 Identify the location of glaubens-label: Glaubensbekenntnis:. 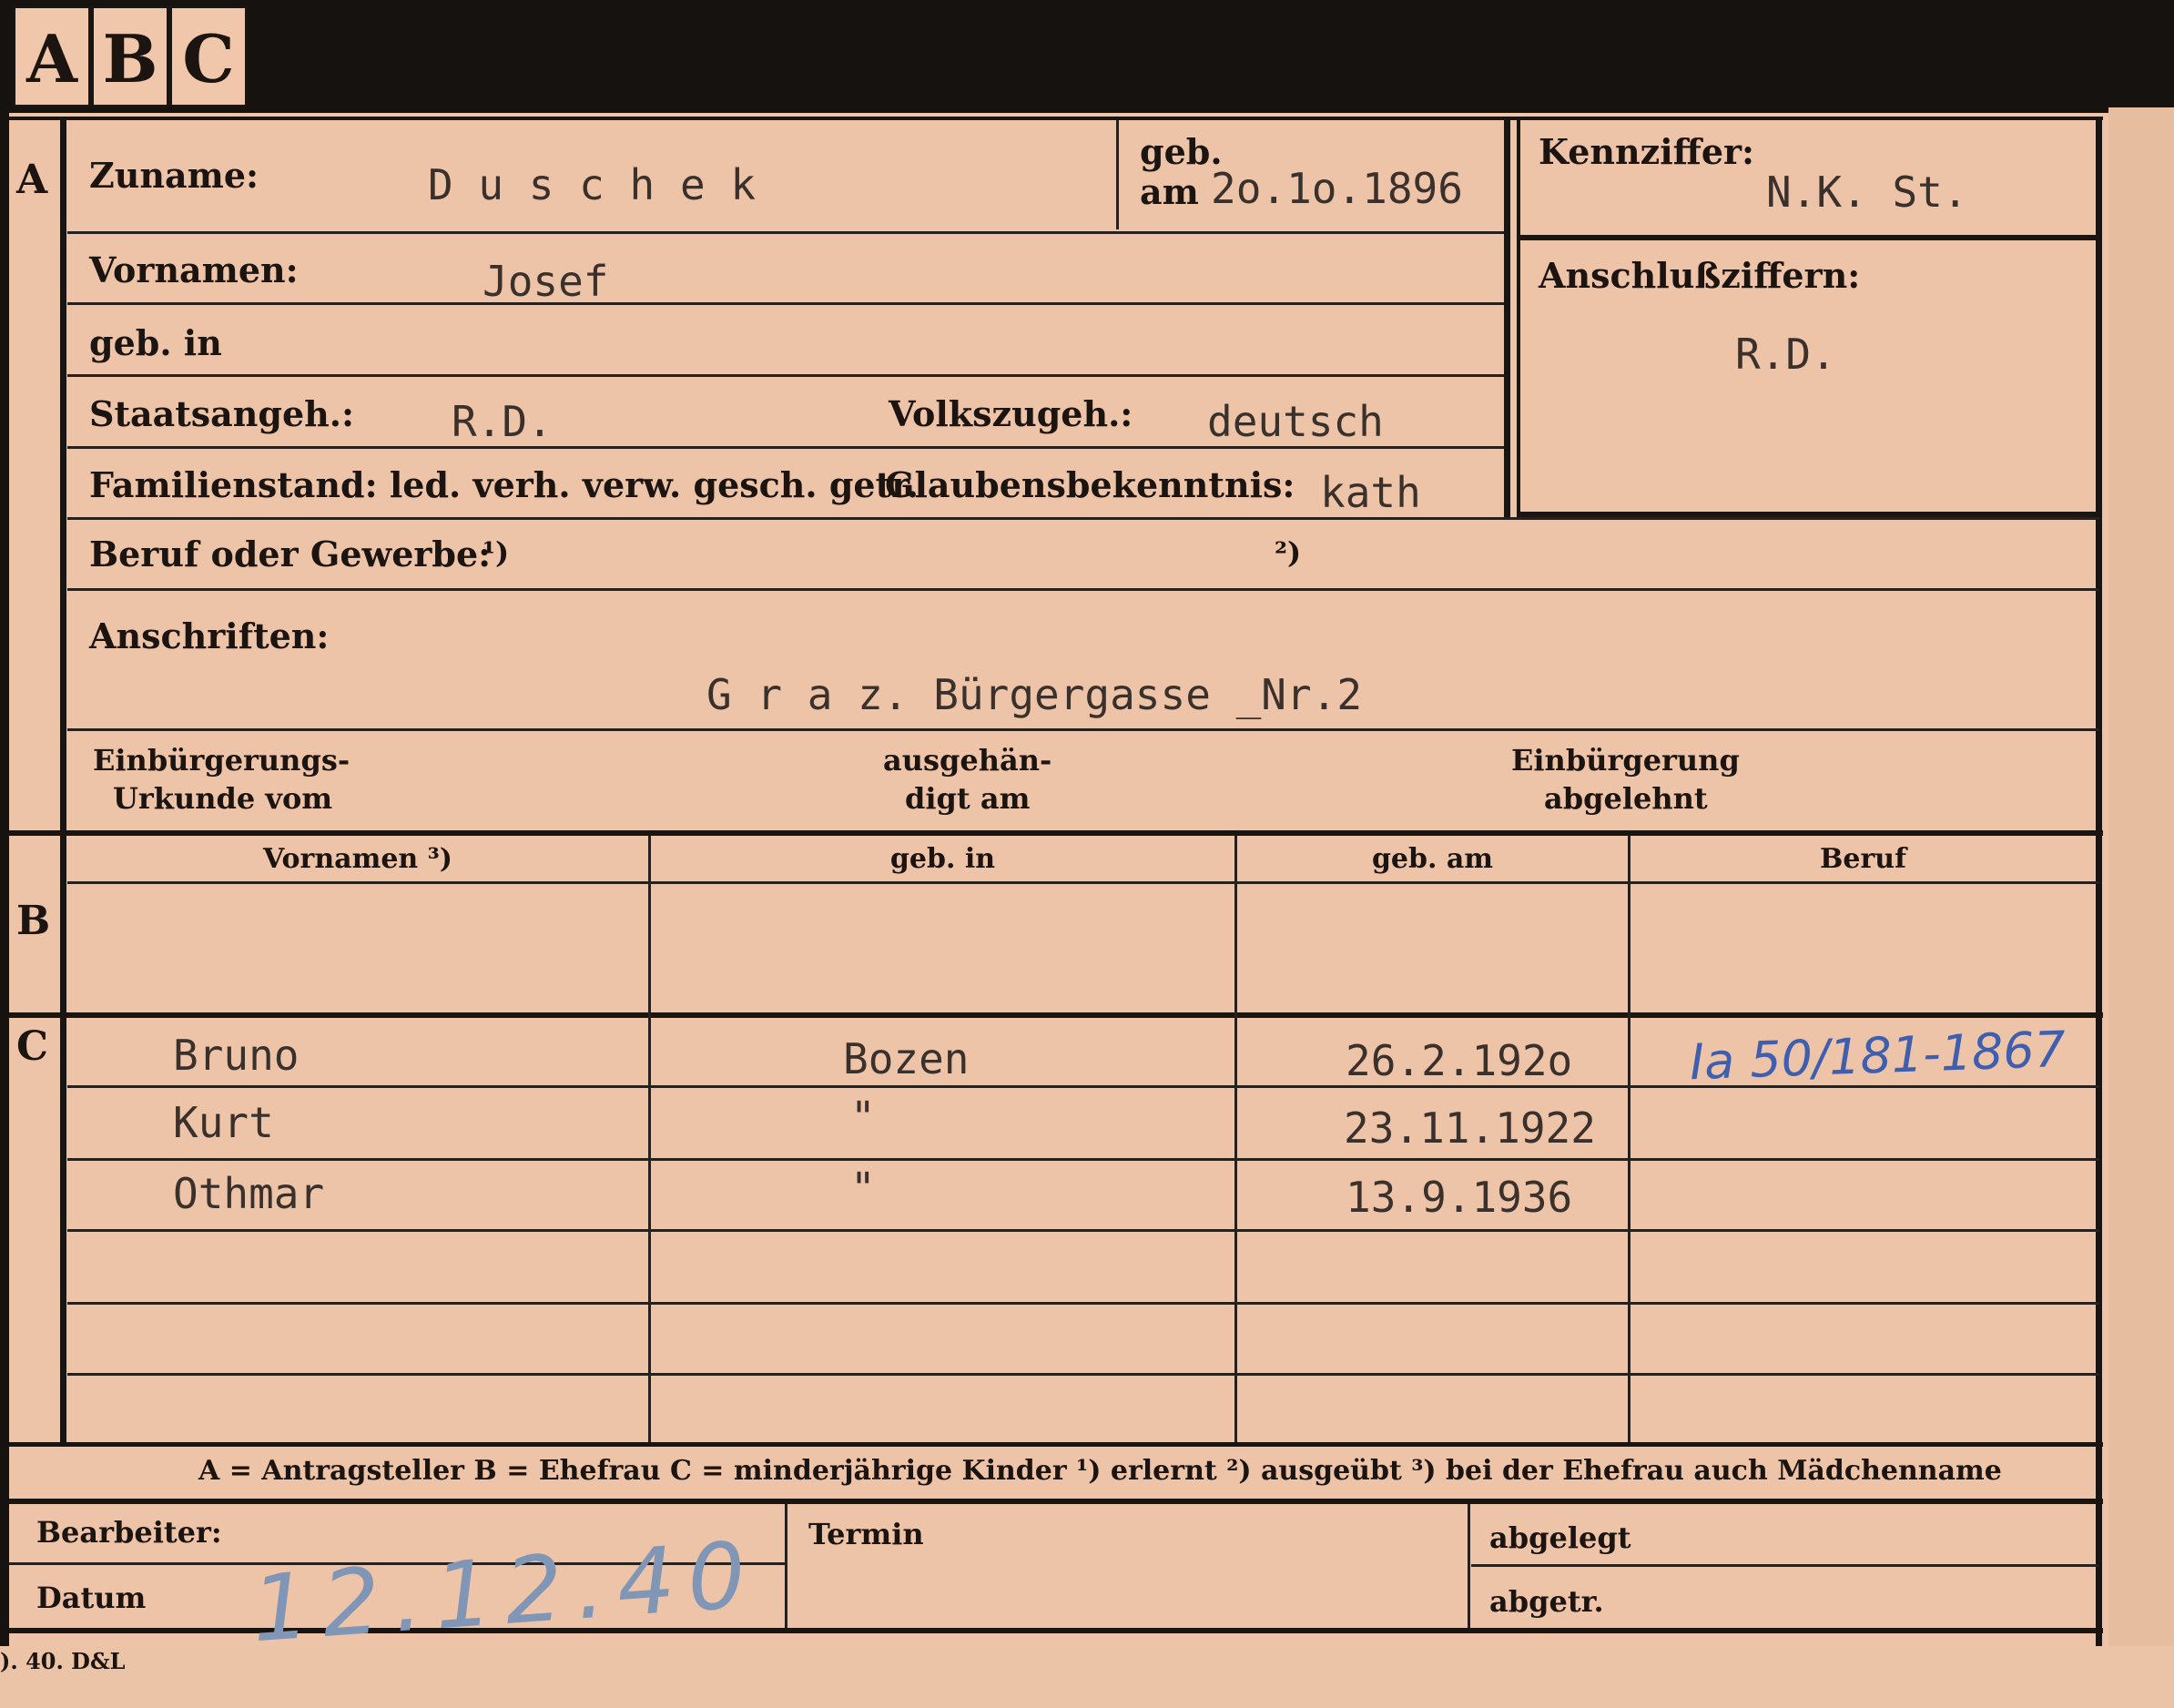
(1090, 485).